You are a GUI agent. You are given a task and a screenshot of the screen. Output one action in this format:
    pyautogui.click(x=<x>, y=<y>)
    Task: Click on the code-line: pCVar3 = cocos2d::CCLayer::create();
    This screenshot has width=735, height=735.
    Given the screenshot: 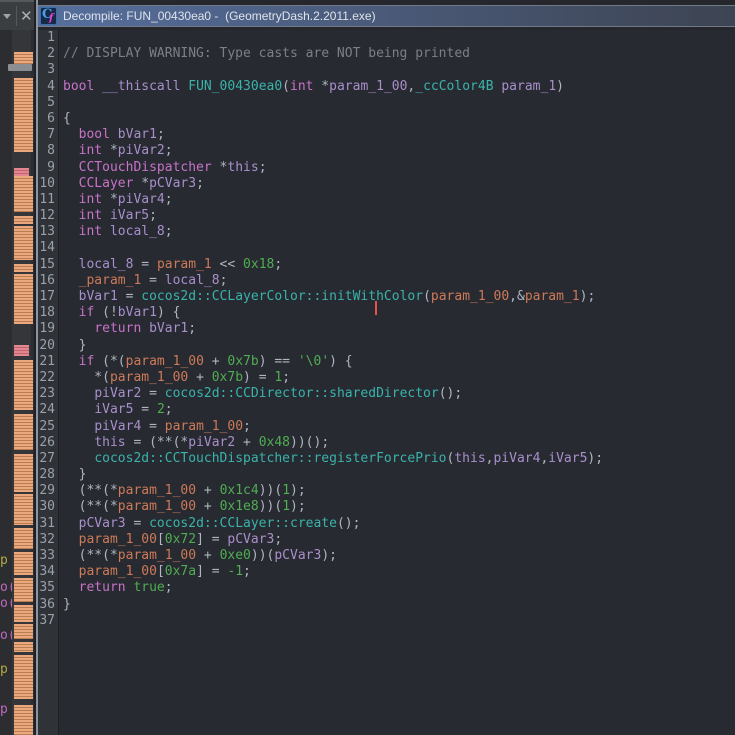 What is the action you would take?
    pyautogui.click(x=399, y=524)
    